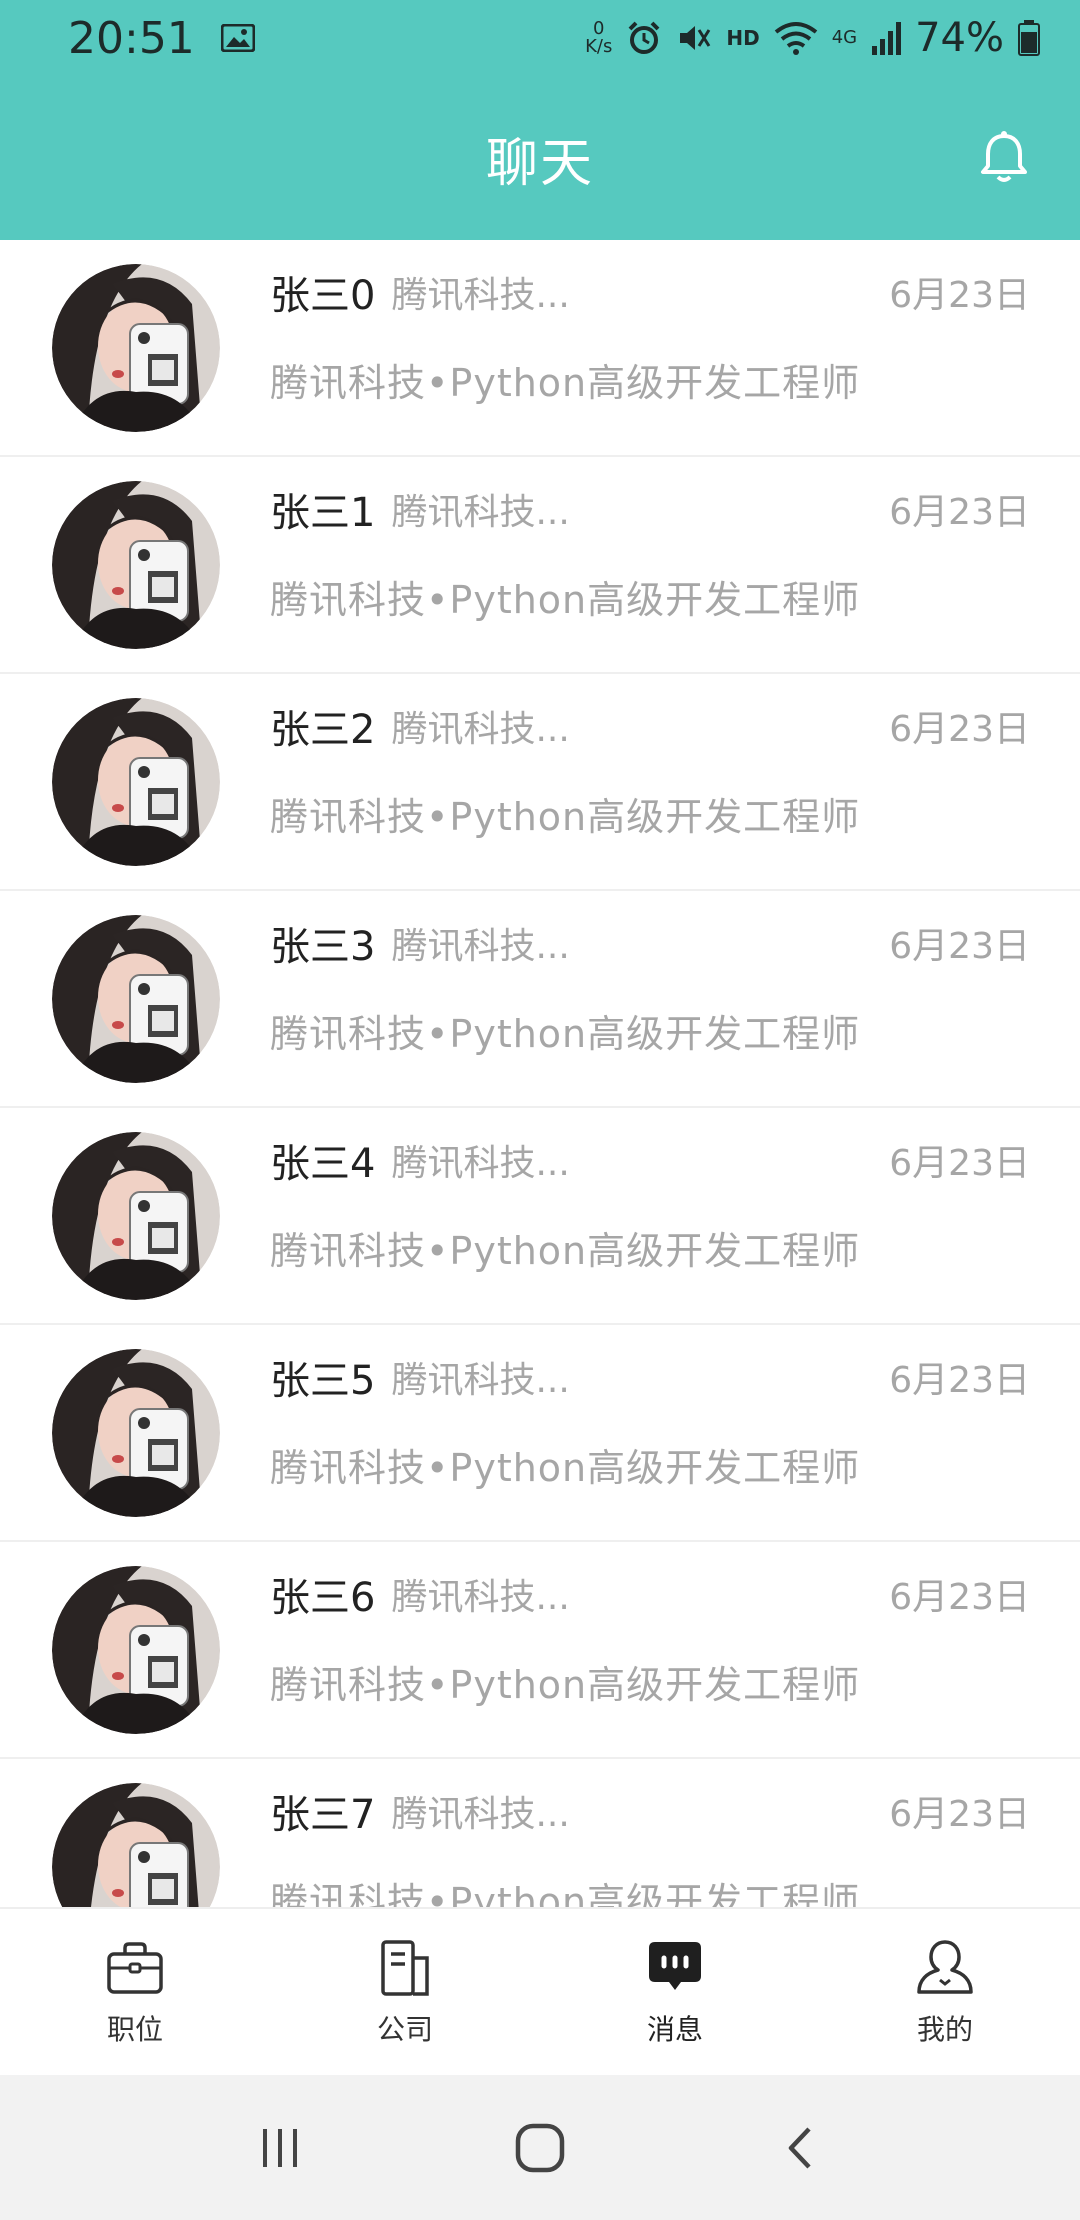  What do you see at coordinates (540, 1433) in the screenshot?
I see `chat-list-item: 张三5 腾讯科技... 6月23日 腾讯科技•Python高级开发工程师` at bounding box center [540, 1433].